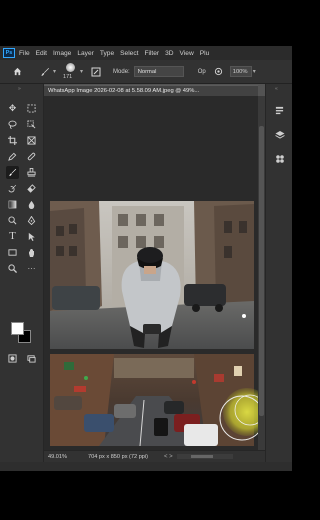 The image size is (320, 520). Describe the element at coordinates (201, 71) in the screenshot. I see `opacity-label: Op` at that location.